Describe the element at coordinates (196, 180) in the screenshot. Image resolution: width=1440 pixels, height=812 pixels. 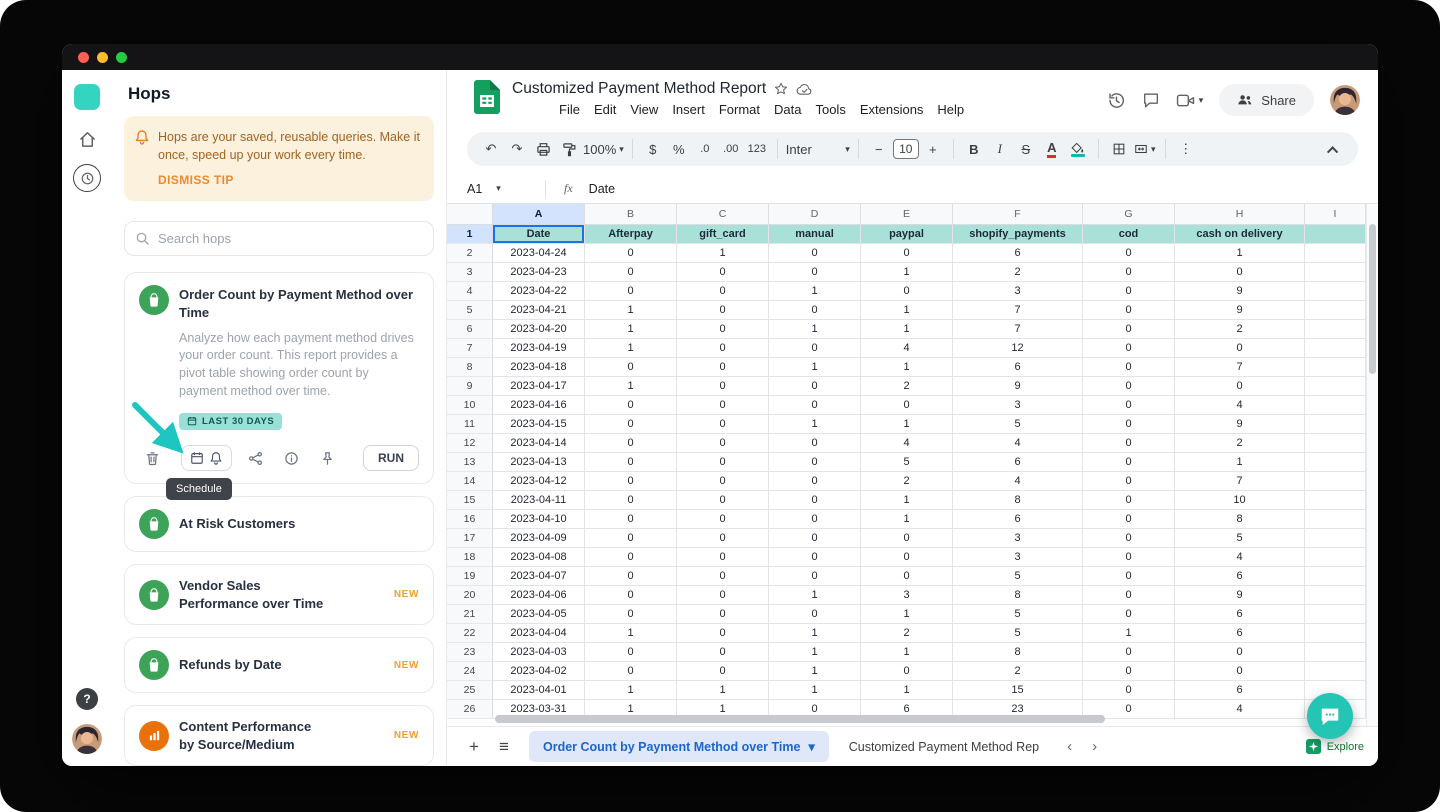
I see `dismiss-tip-link: DISMISS TIP` at that location.